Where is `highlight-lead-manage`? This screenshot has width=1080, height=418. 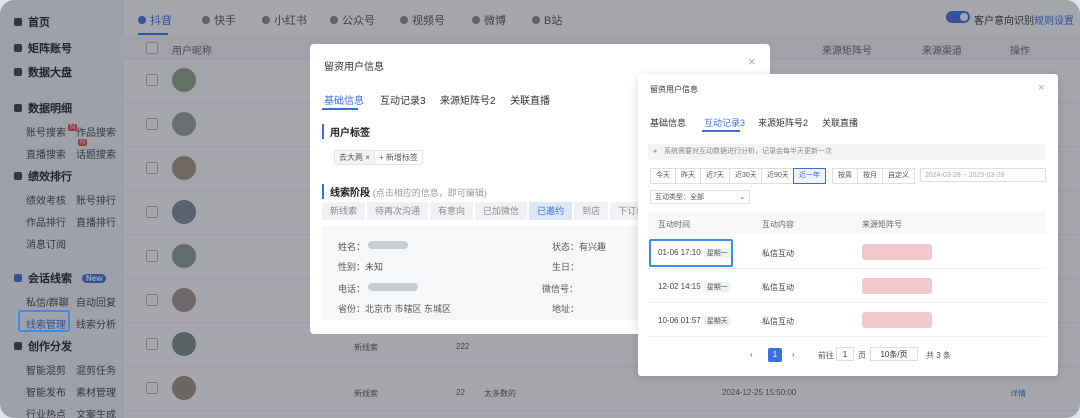
highlight-lead-manage is located at coordinates (44, 321).